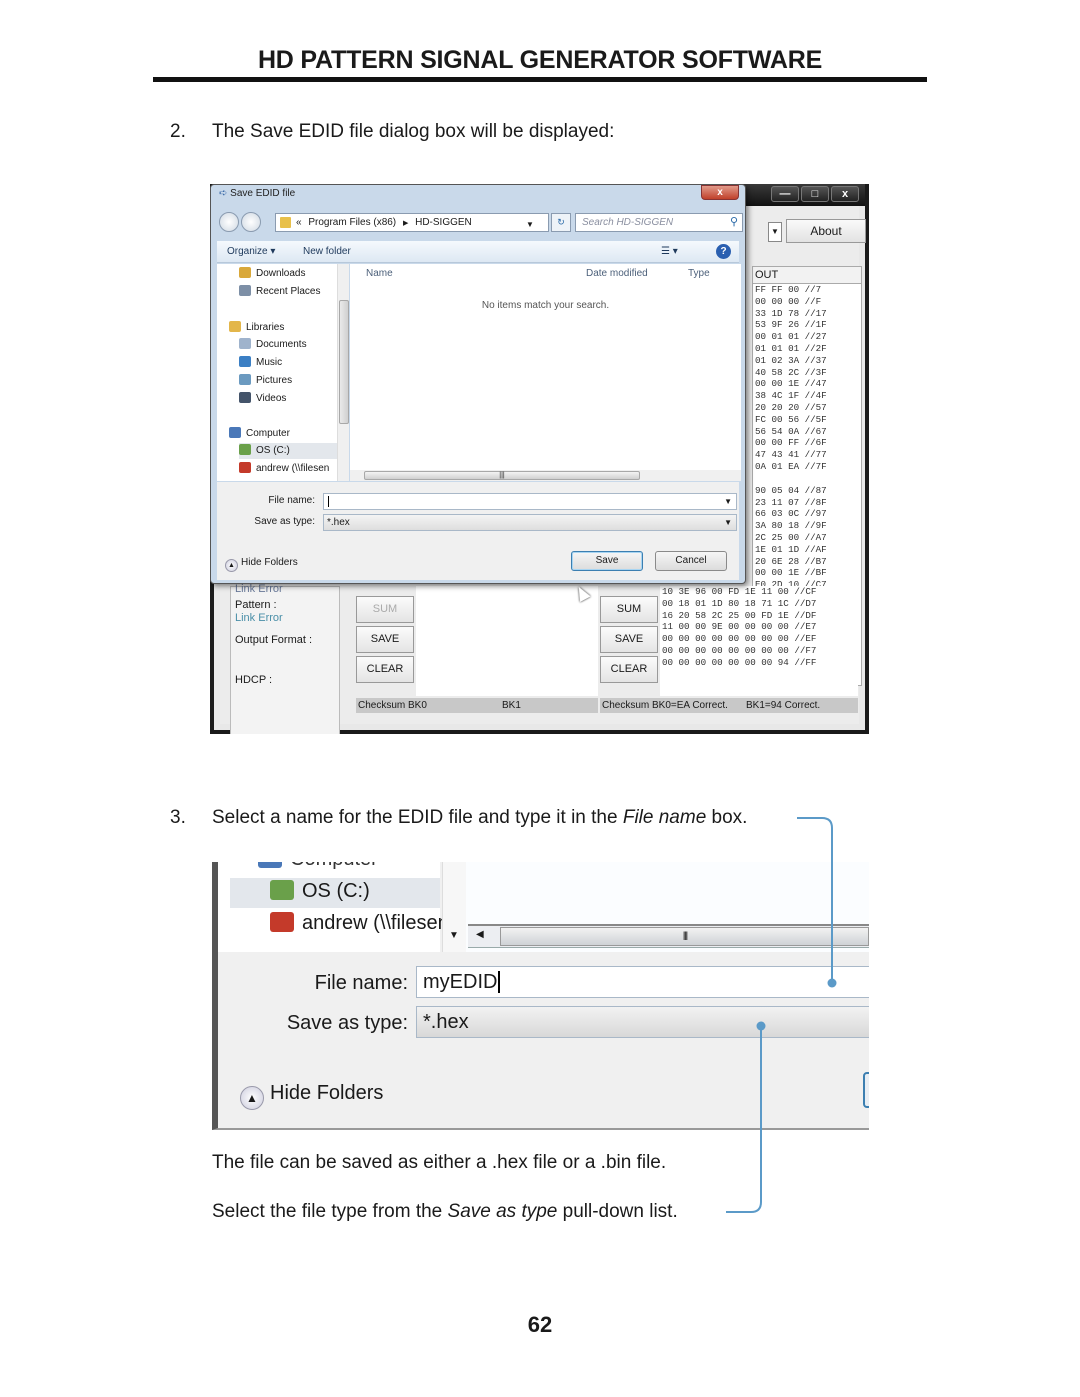 The width and height of the screenshot is (1080, 1397). What do you see at coordinates (744, 1120) in the screenshot?
I see `callout-save-type` at bounding box center [744, 1120].